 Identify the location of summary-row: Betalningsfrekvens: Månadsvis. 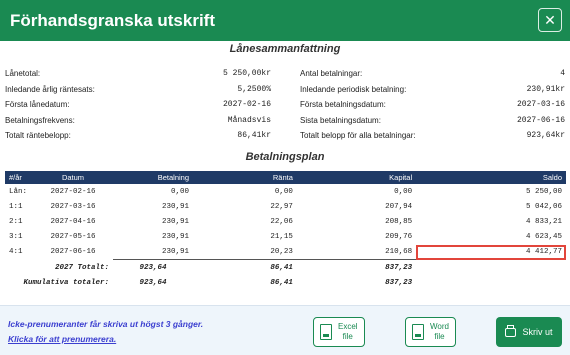
(138, 121).